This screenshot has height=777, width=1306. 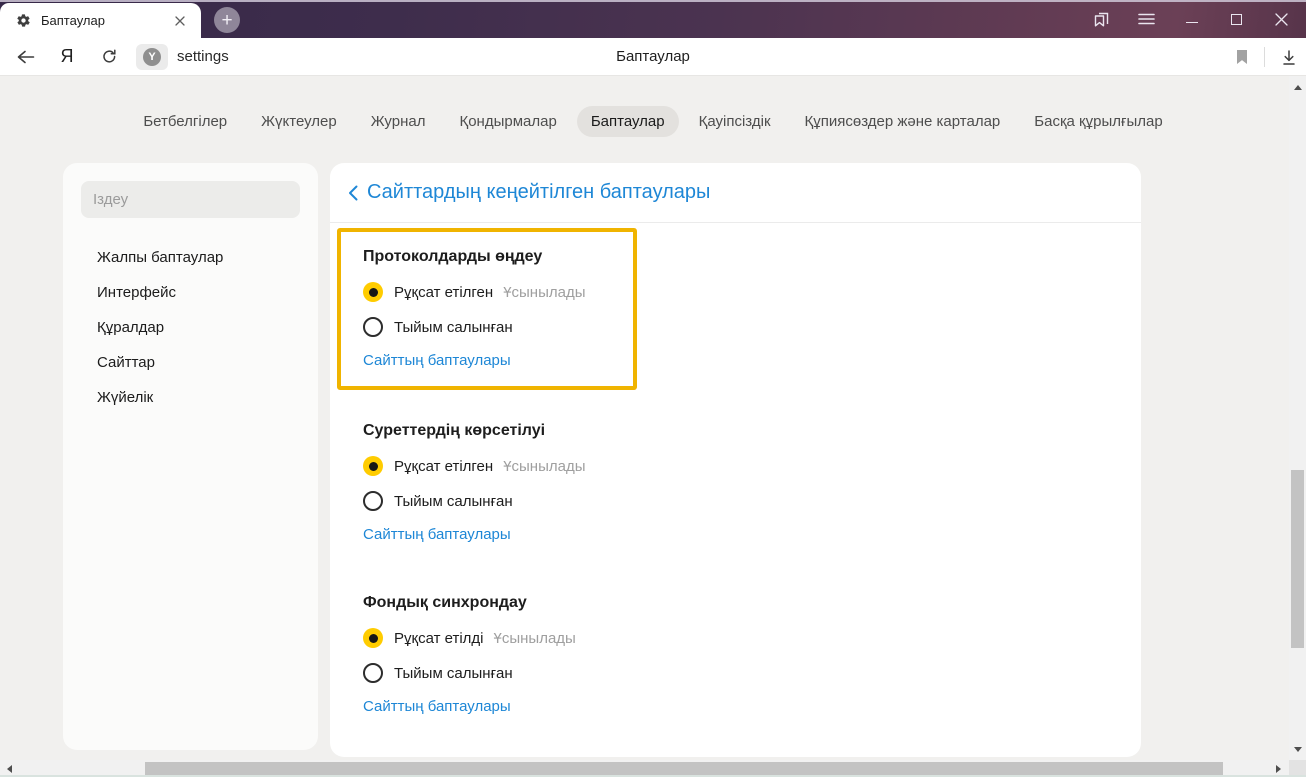 I want to click on bookmark-icon, so click(x=1242, y=57).